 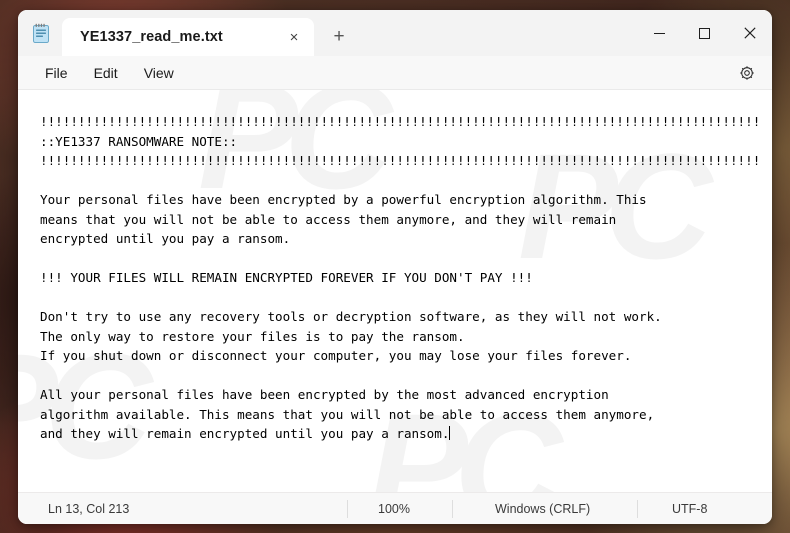 I want to click on status-line-ending: Windows (CRLF), so click(x=545, y=508).